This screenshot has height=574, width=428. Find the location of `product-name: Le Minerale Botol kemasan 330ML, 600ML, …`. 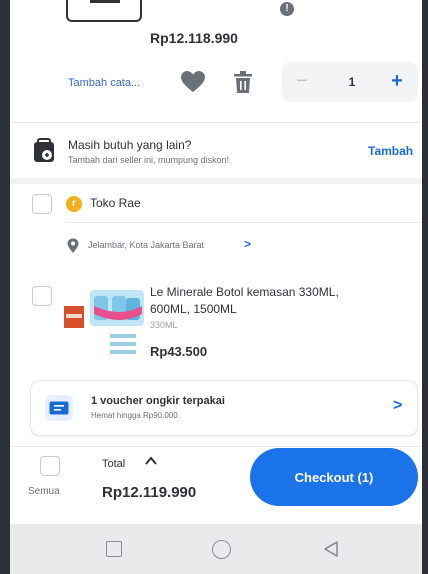

product-name: Le Minerale Botol kemasan 330ML, 600ML, … is located at coordinates (266, 301).